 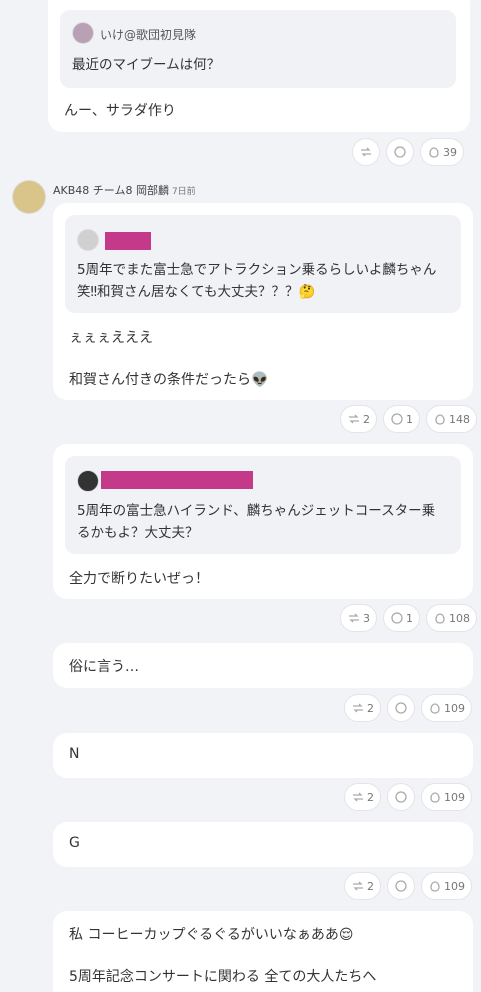 What do you see at coordinates (459, 618) in the screenshot?
I see `like-count: 108` at bounding box center [459, 618].